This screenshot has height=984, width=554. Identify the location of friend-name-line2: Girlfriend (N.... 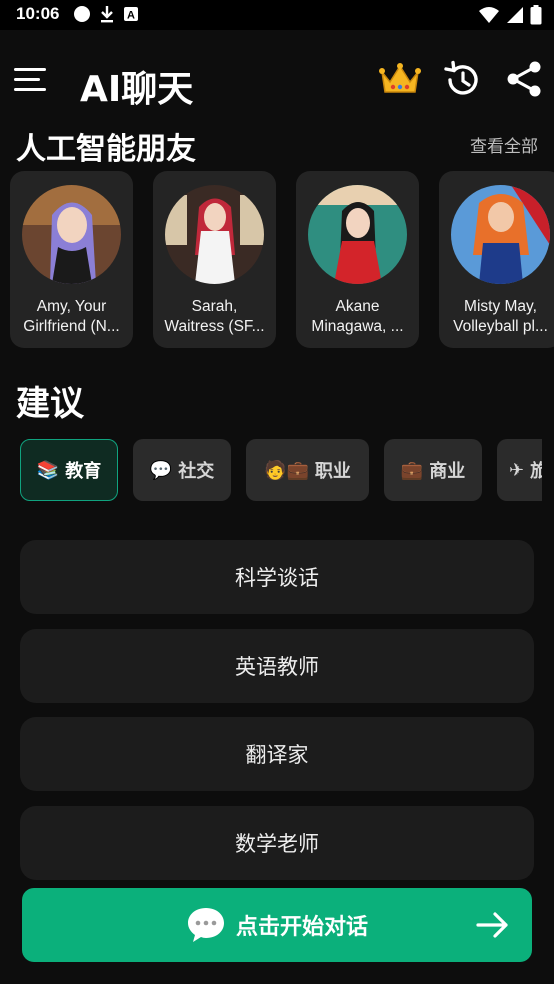
(71, 326).